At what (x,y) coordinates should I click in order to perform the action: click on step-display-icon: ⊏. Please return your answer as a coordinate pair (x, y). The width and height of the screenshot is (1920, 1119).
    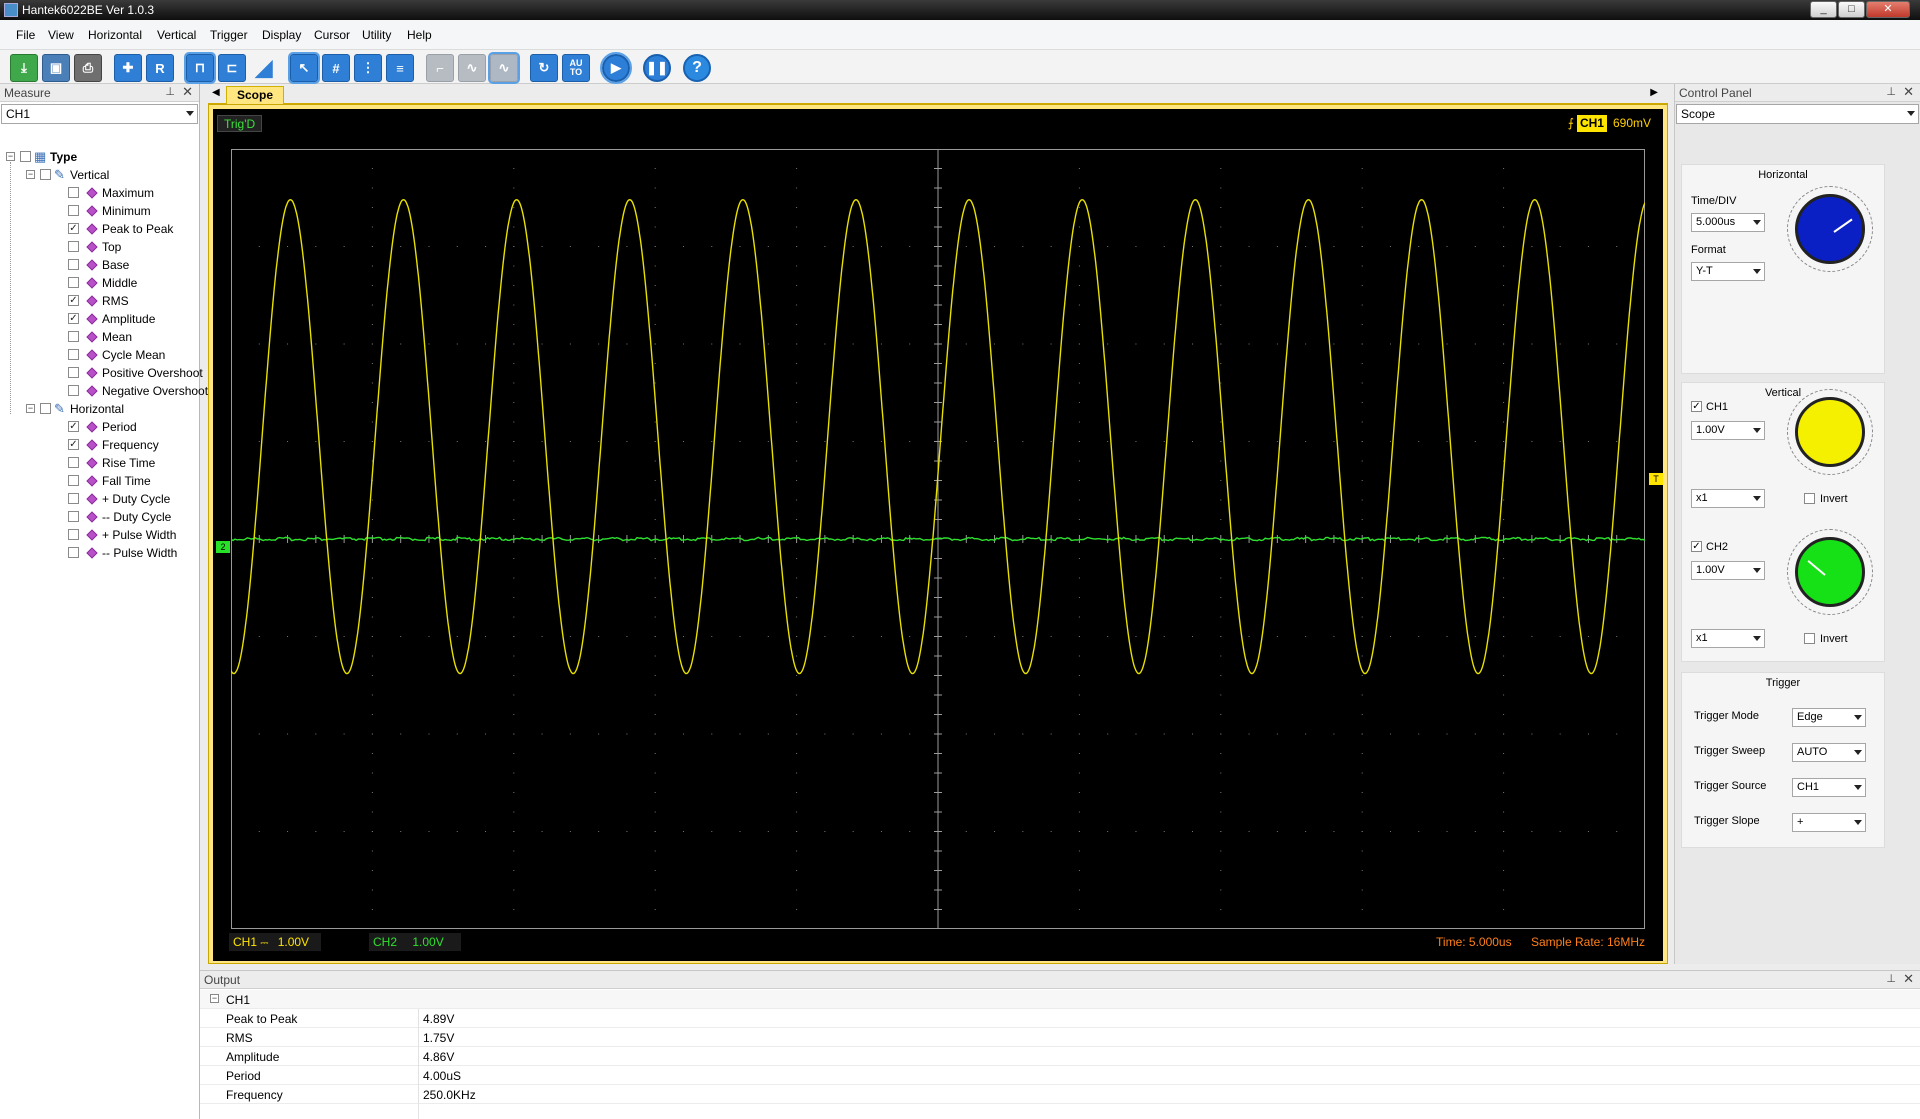
    Looking at the image, I should click on (232, 68).